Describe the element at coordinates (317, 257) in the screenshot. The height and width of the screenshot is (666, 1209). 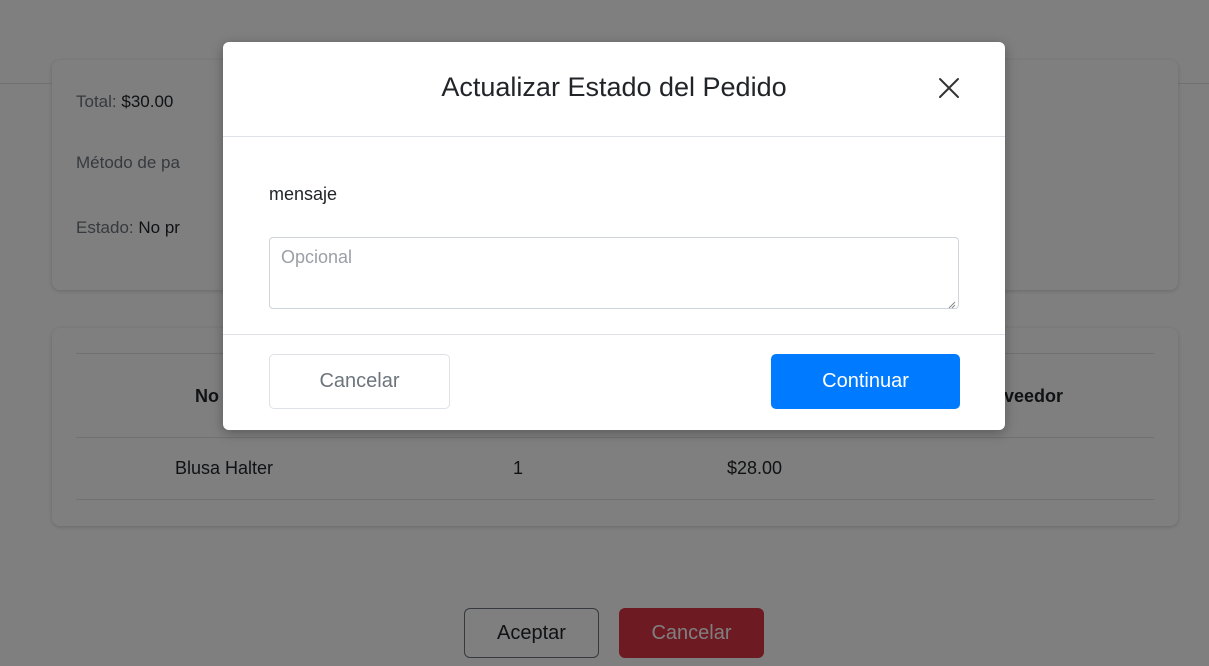
I see `message-placeholder: Opcional` at that location.